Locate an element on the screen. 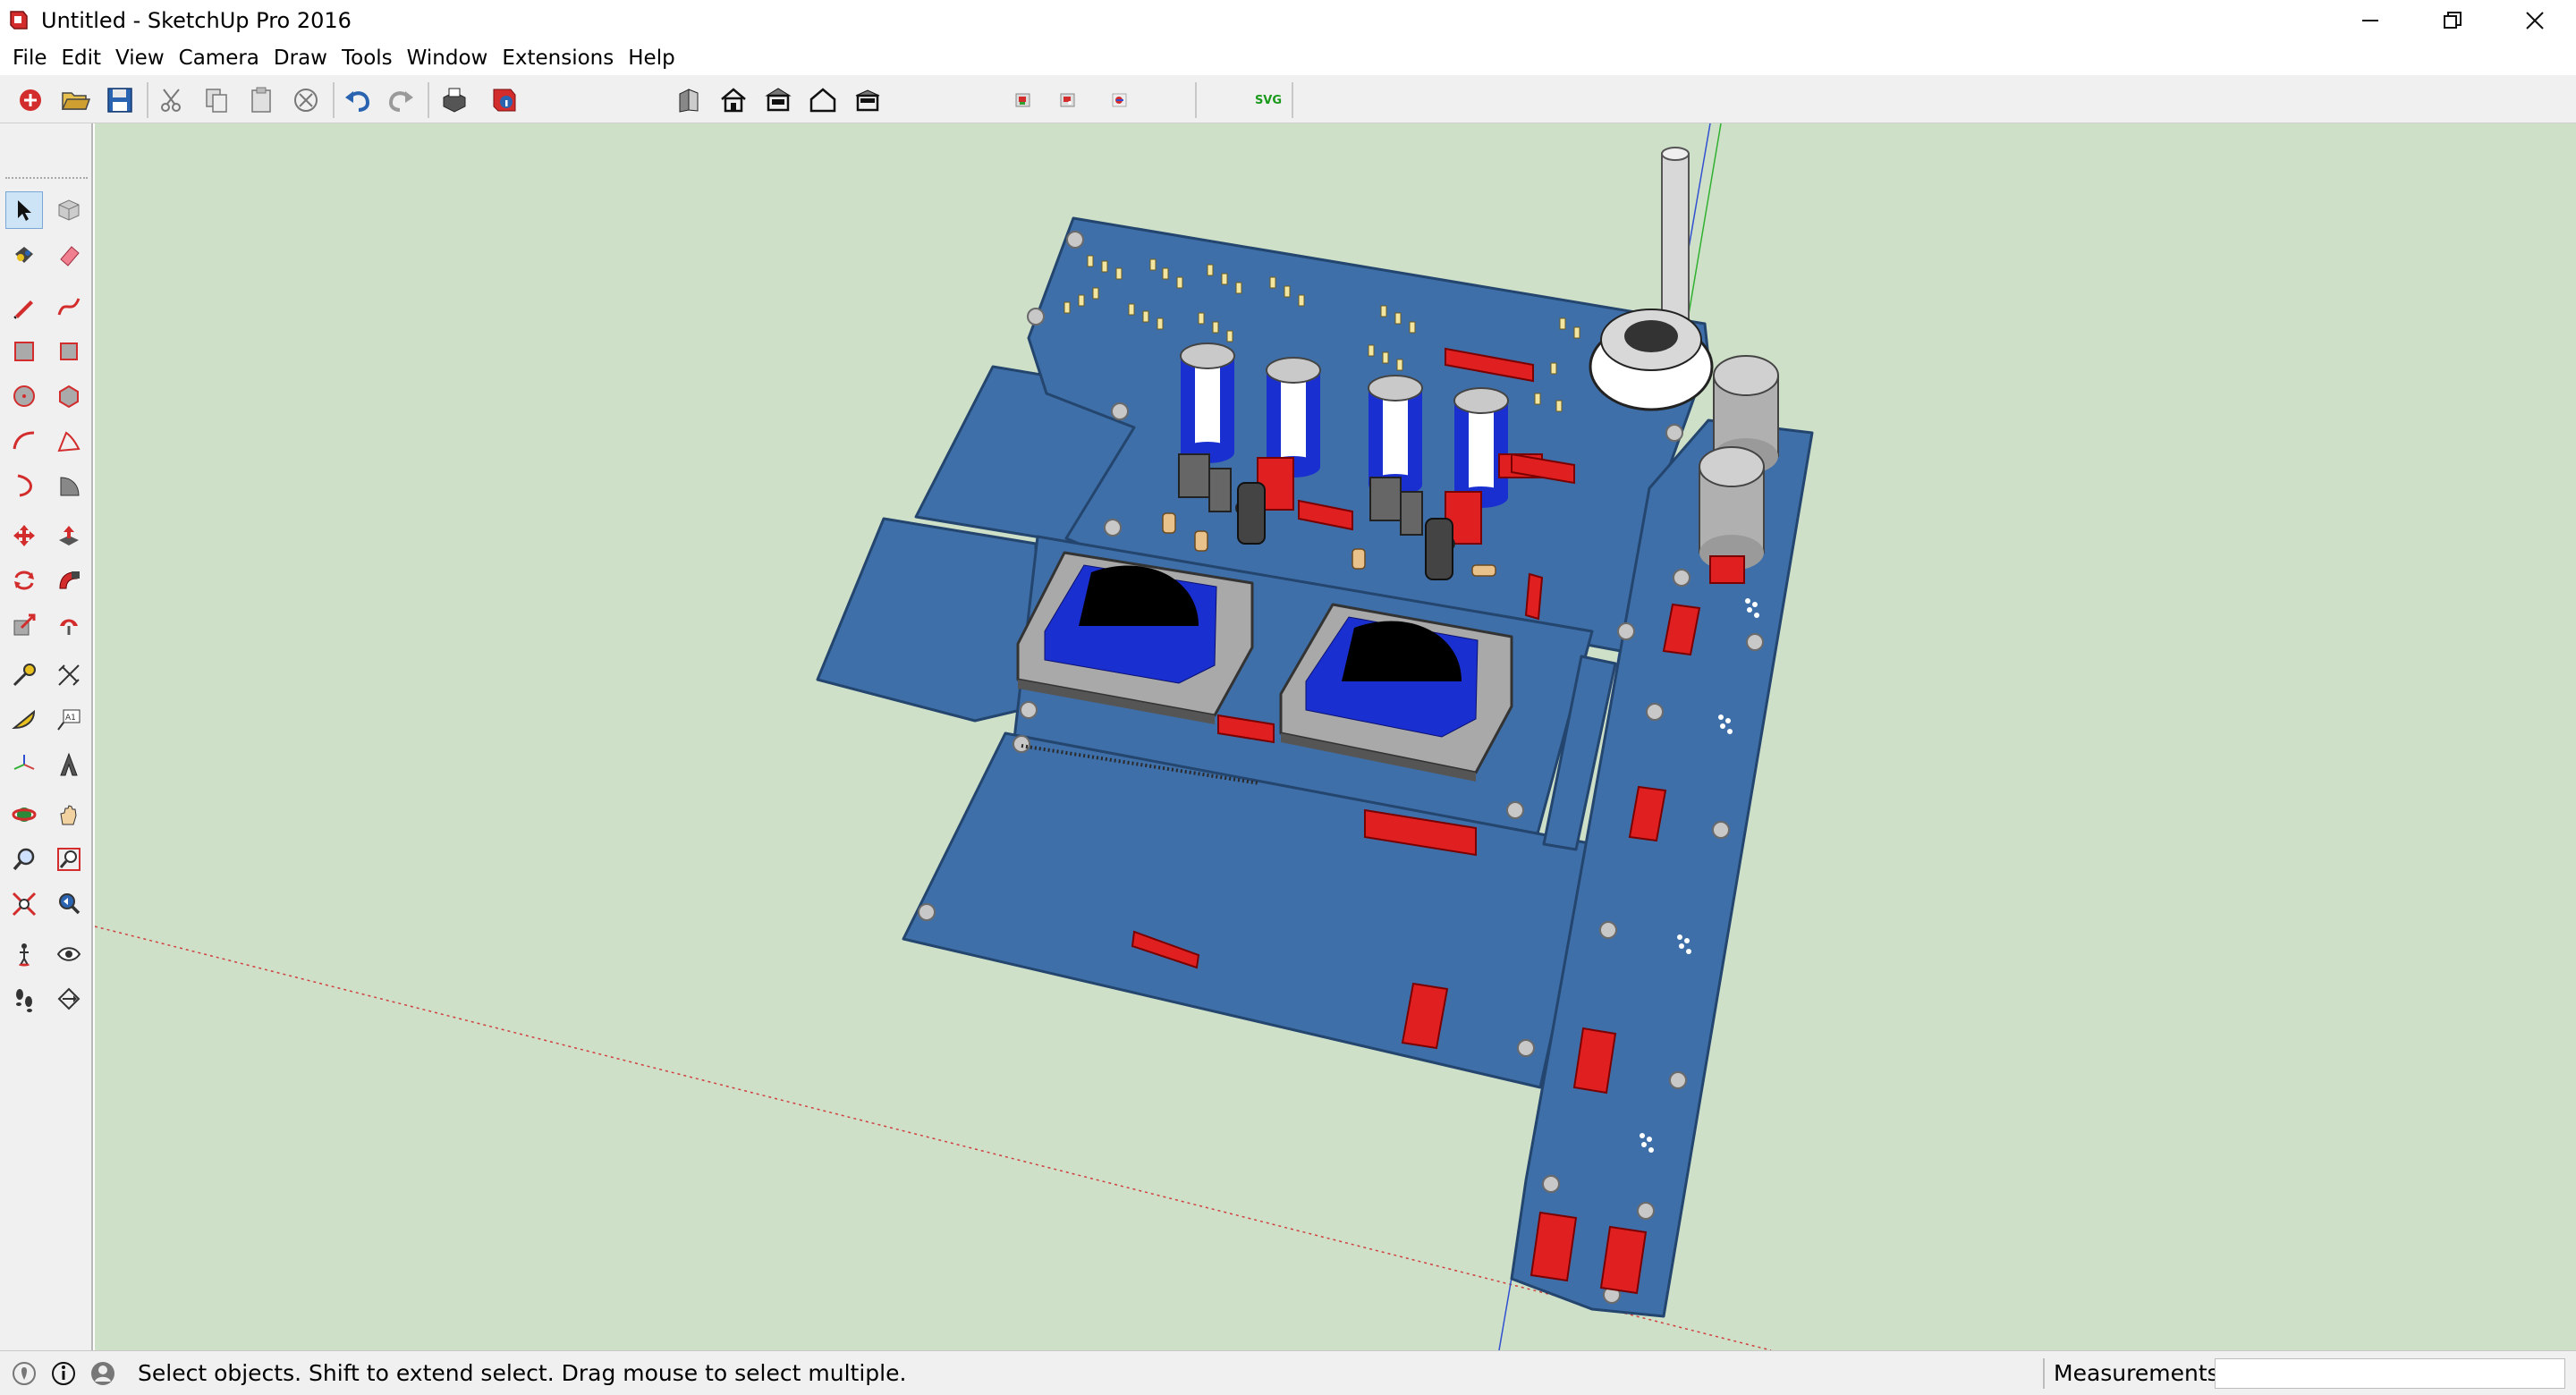 The height and width of the screenshot is (1395, 2576). svg-text: A1 is located at coordinates (70, 718).